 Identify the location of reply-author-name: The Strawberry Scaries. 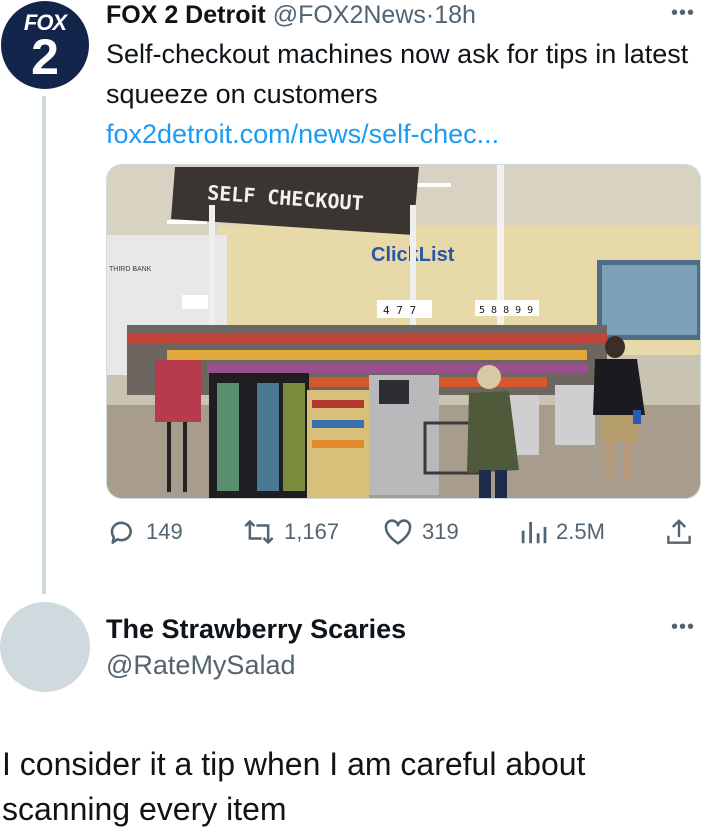
(256, 629).